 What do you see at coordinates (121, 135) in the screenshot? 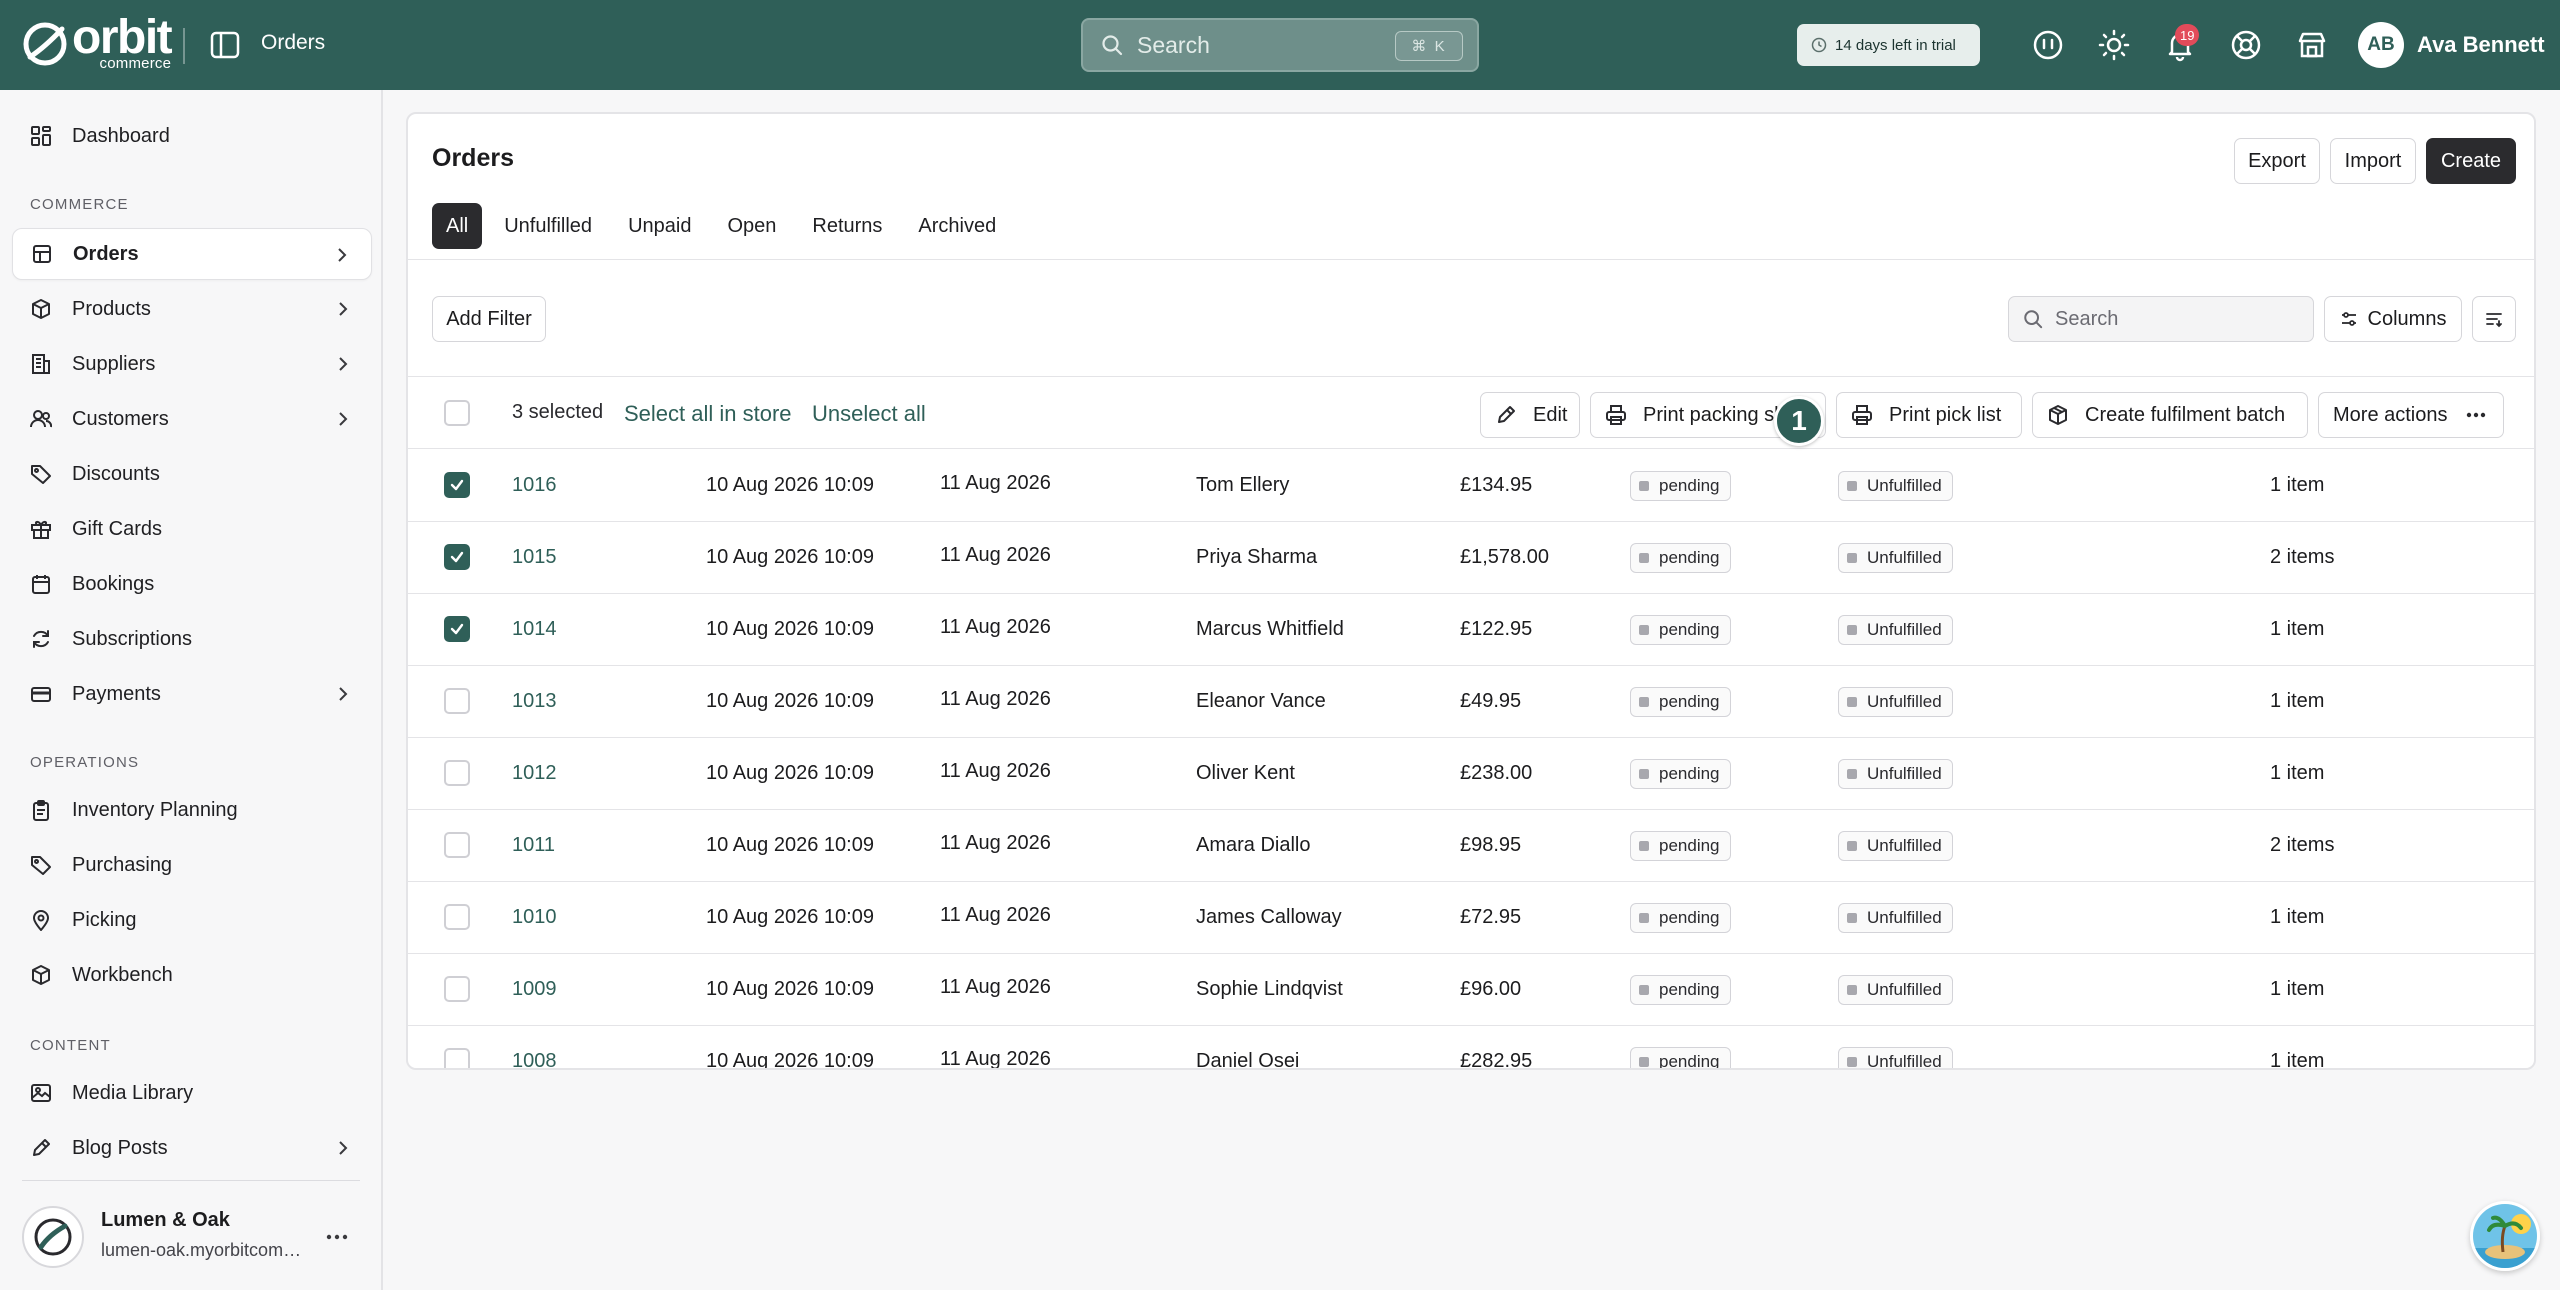
I see `sidebar-item-label: Dashboard` at bounding box center [121, 135].